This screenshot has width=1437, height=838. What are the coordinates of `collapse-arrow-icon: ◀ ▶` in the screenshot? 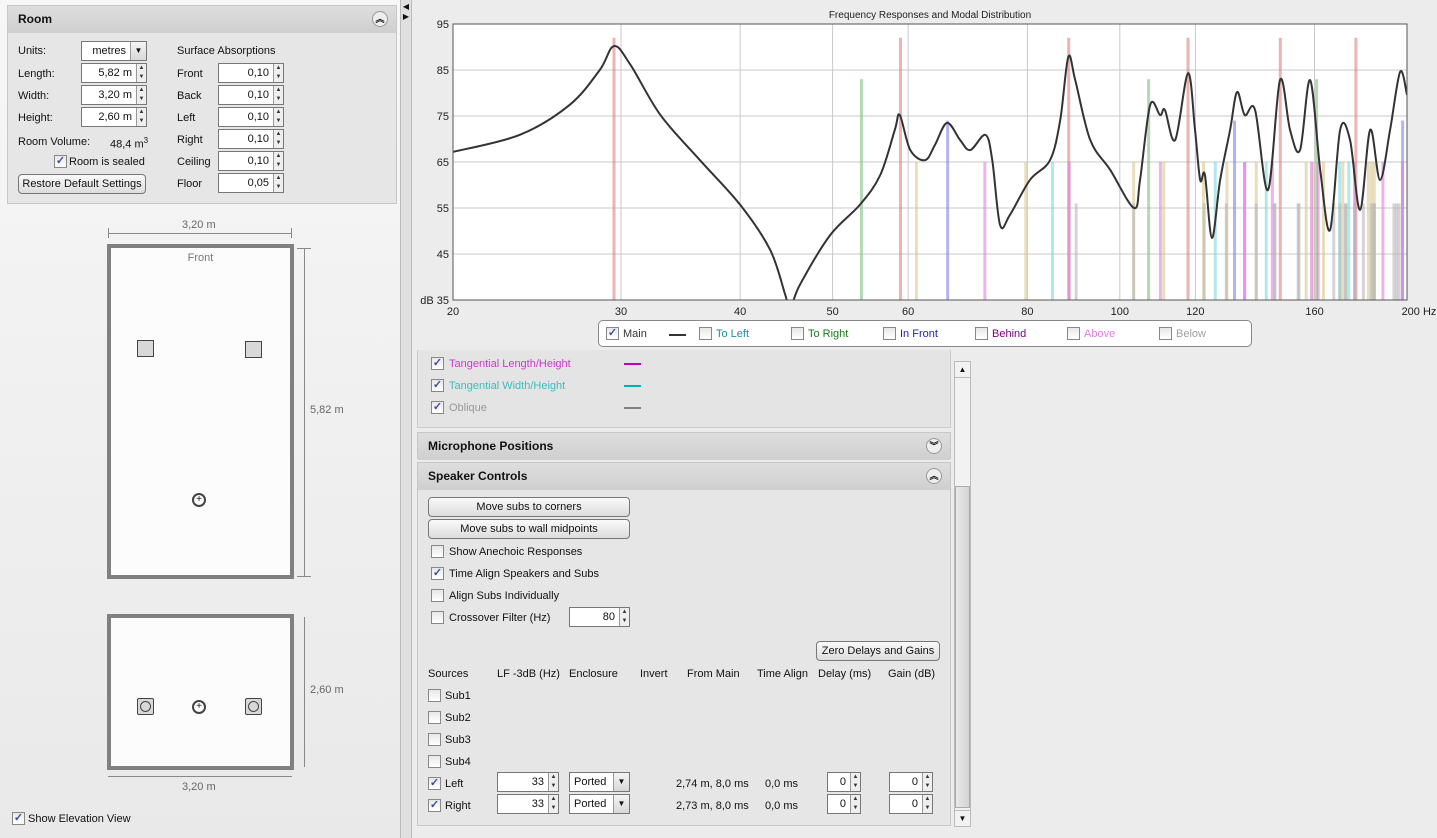 It's located at (406, 12).